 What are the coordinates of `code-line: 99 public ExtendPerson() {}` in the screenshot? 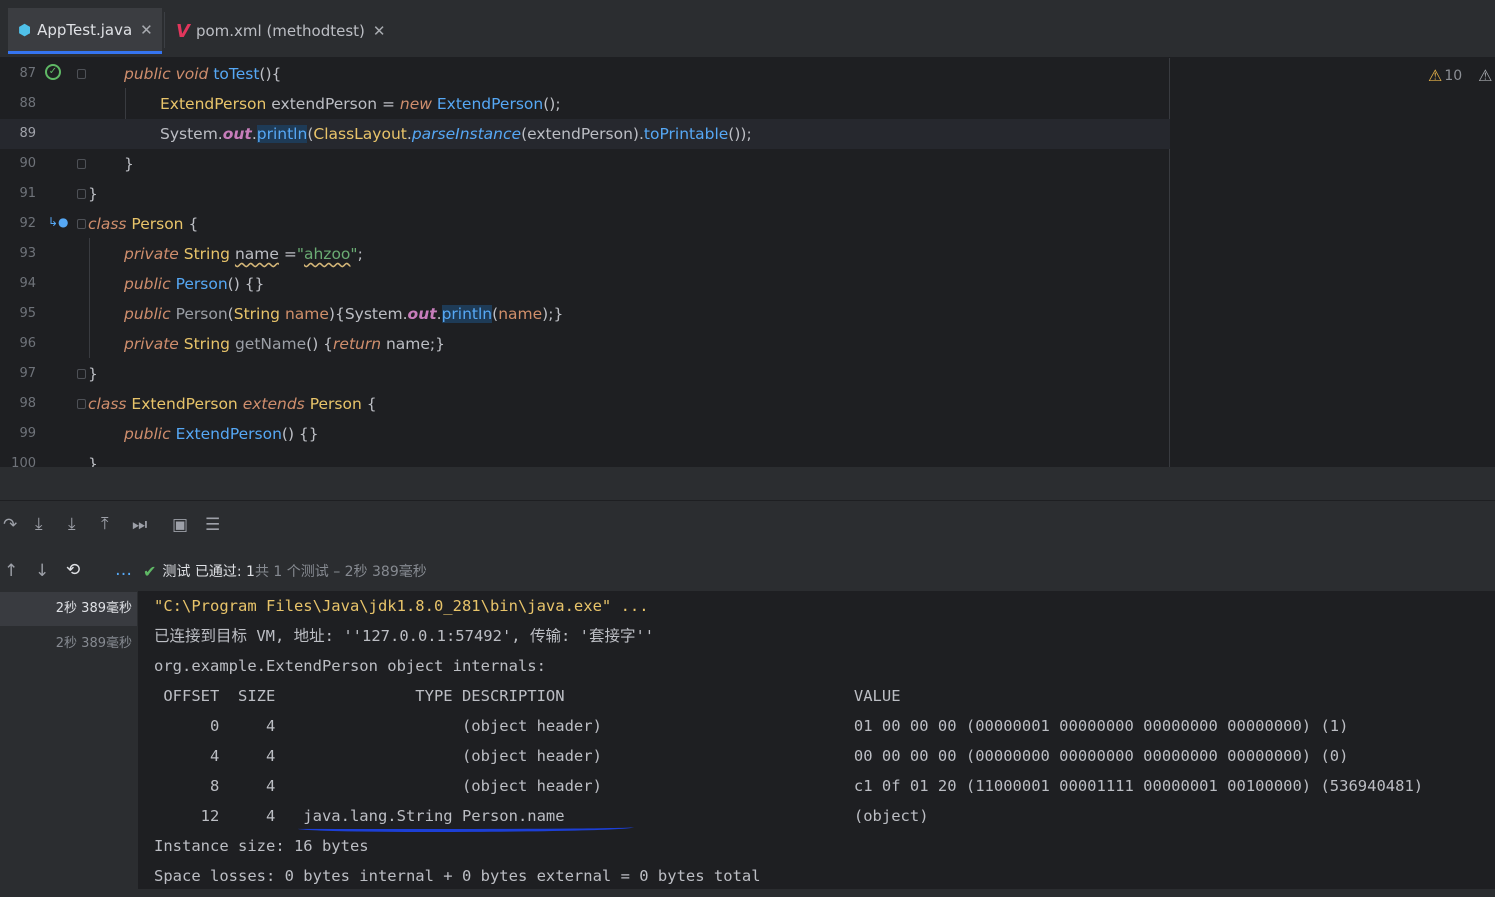 It's located at (585, 434).